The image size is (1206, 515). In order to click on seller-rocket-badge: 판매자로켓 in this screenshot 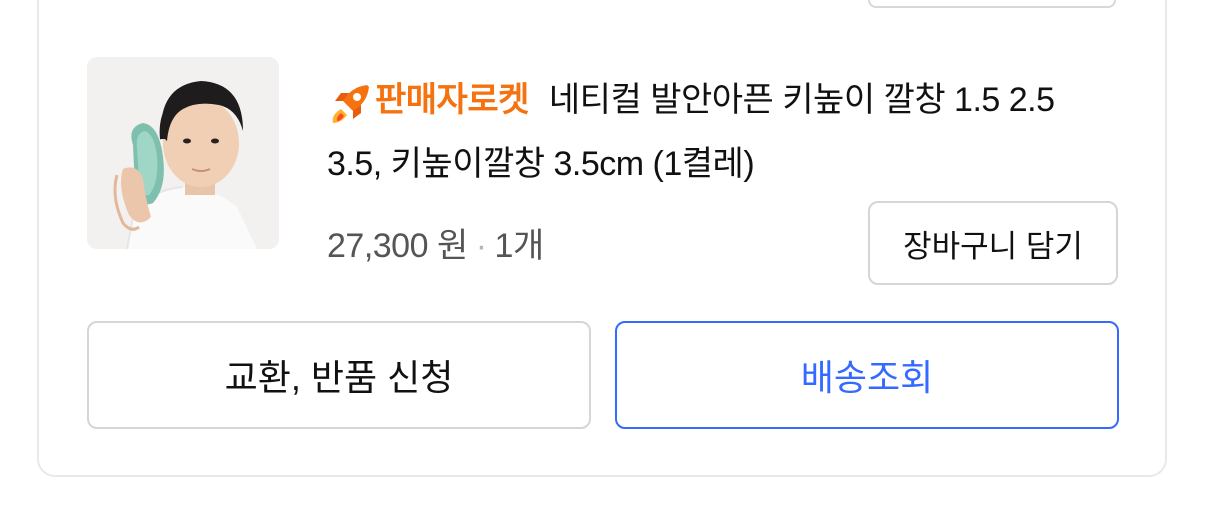, I will do `click(428, 100)`.